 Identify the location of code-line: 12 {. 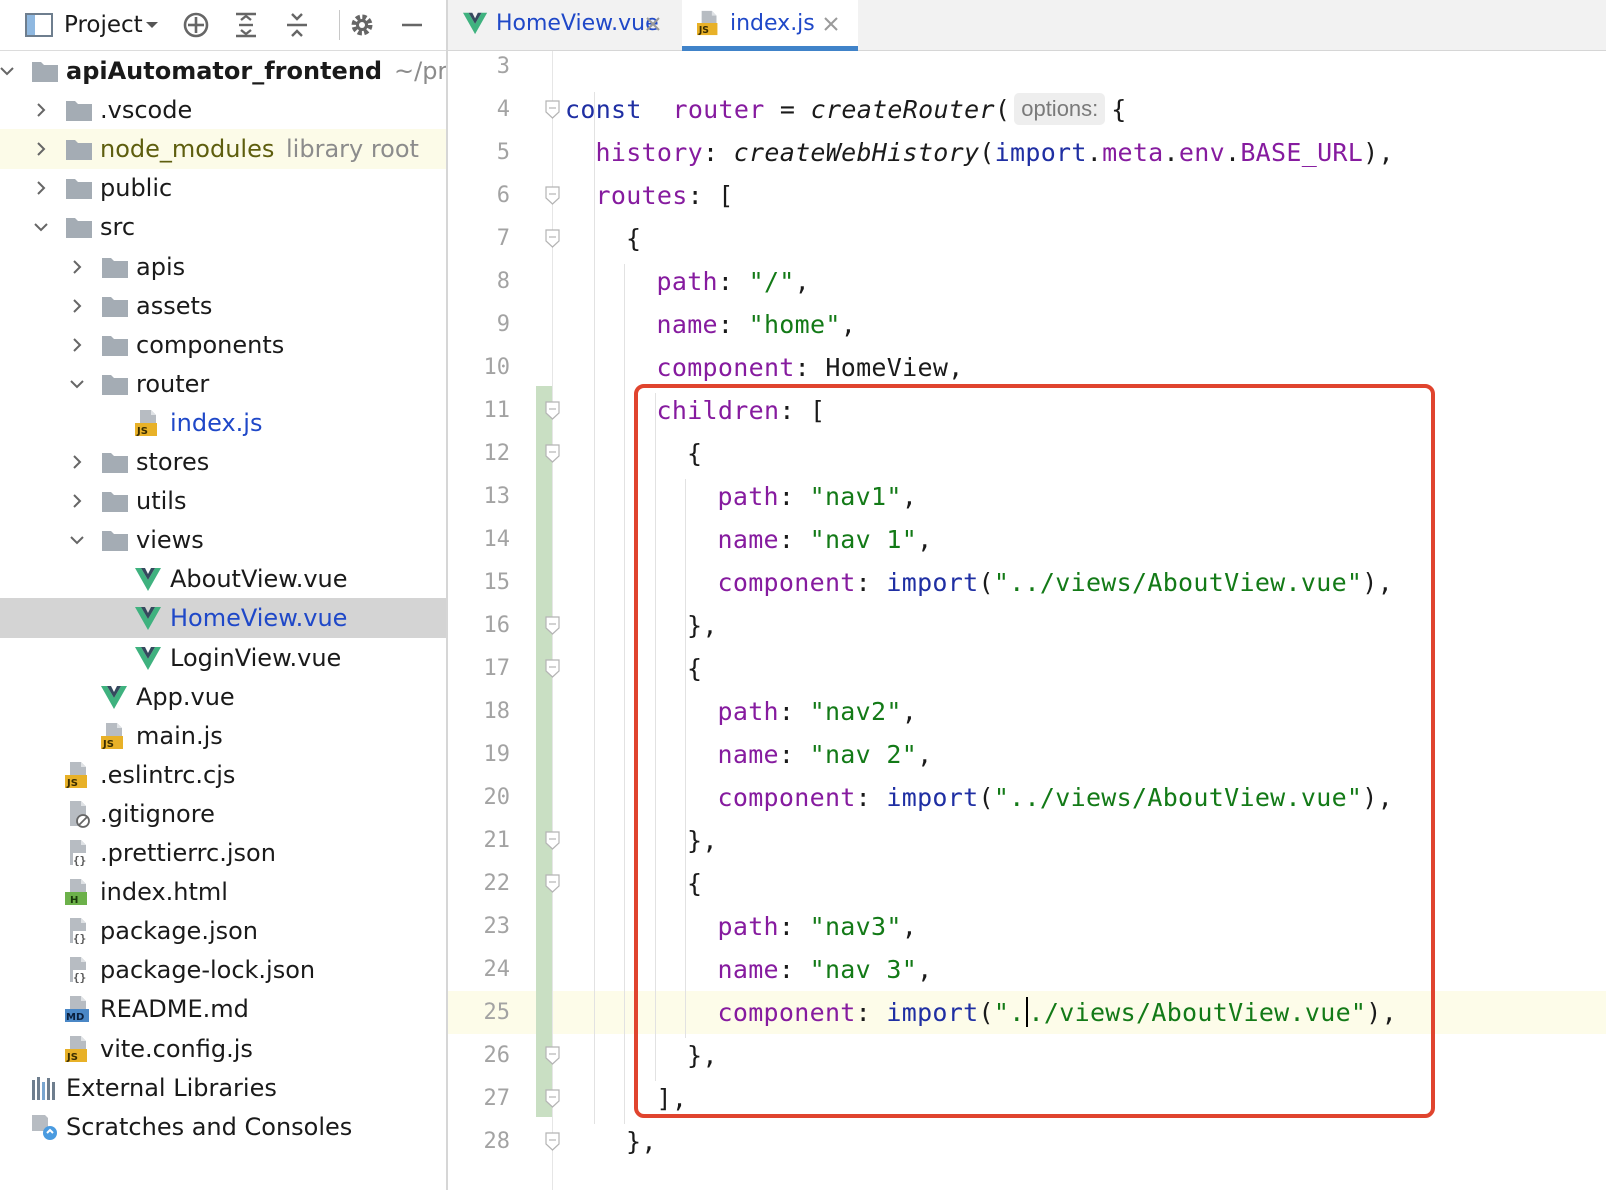
(1027, 453).